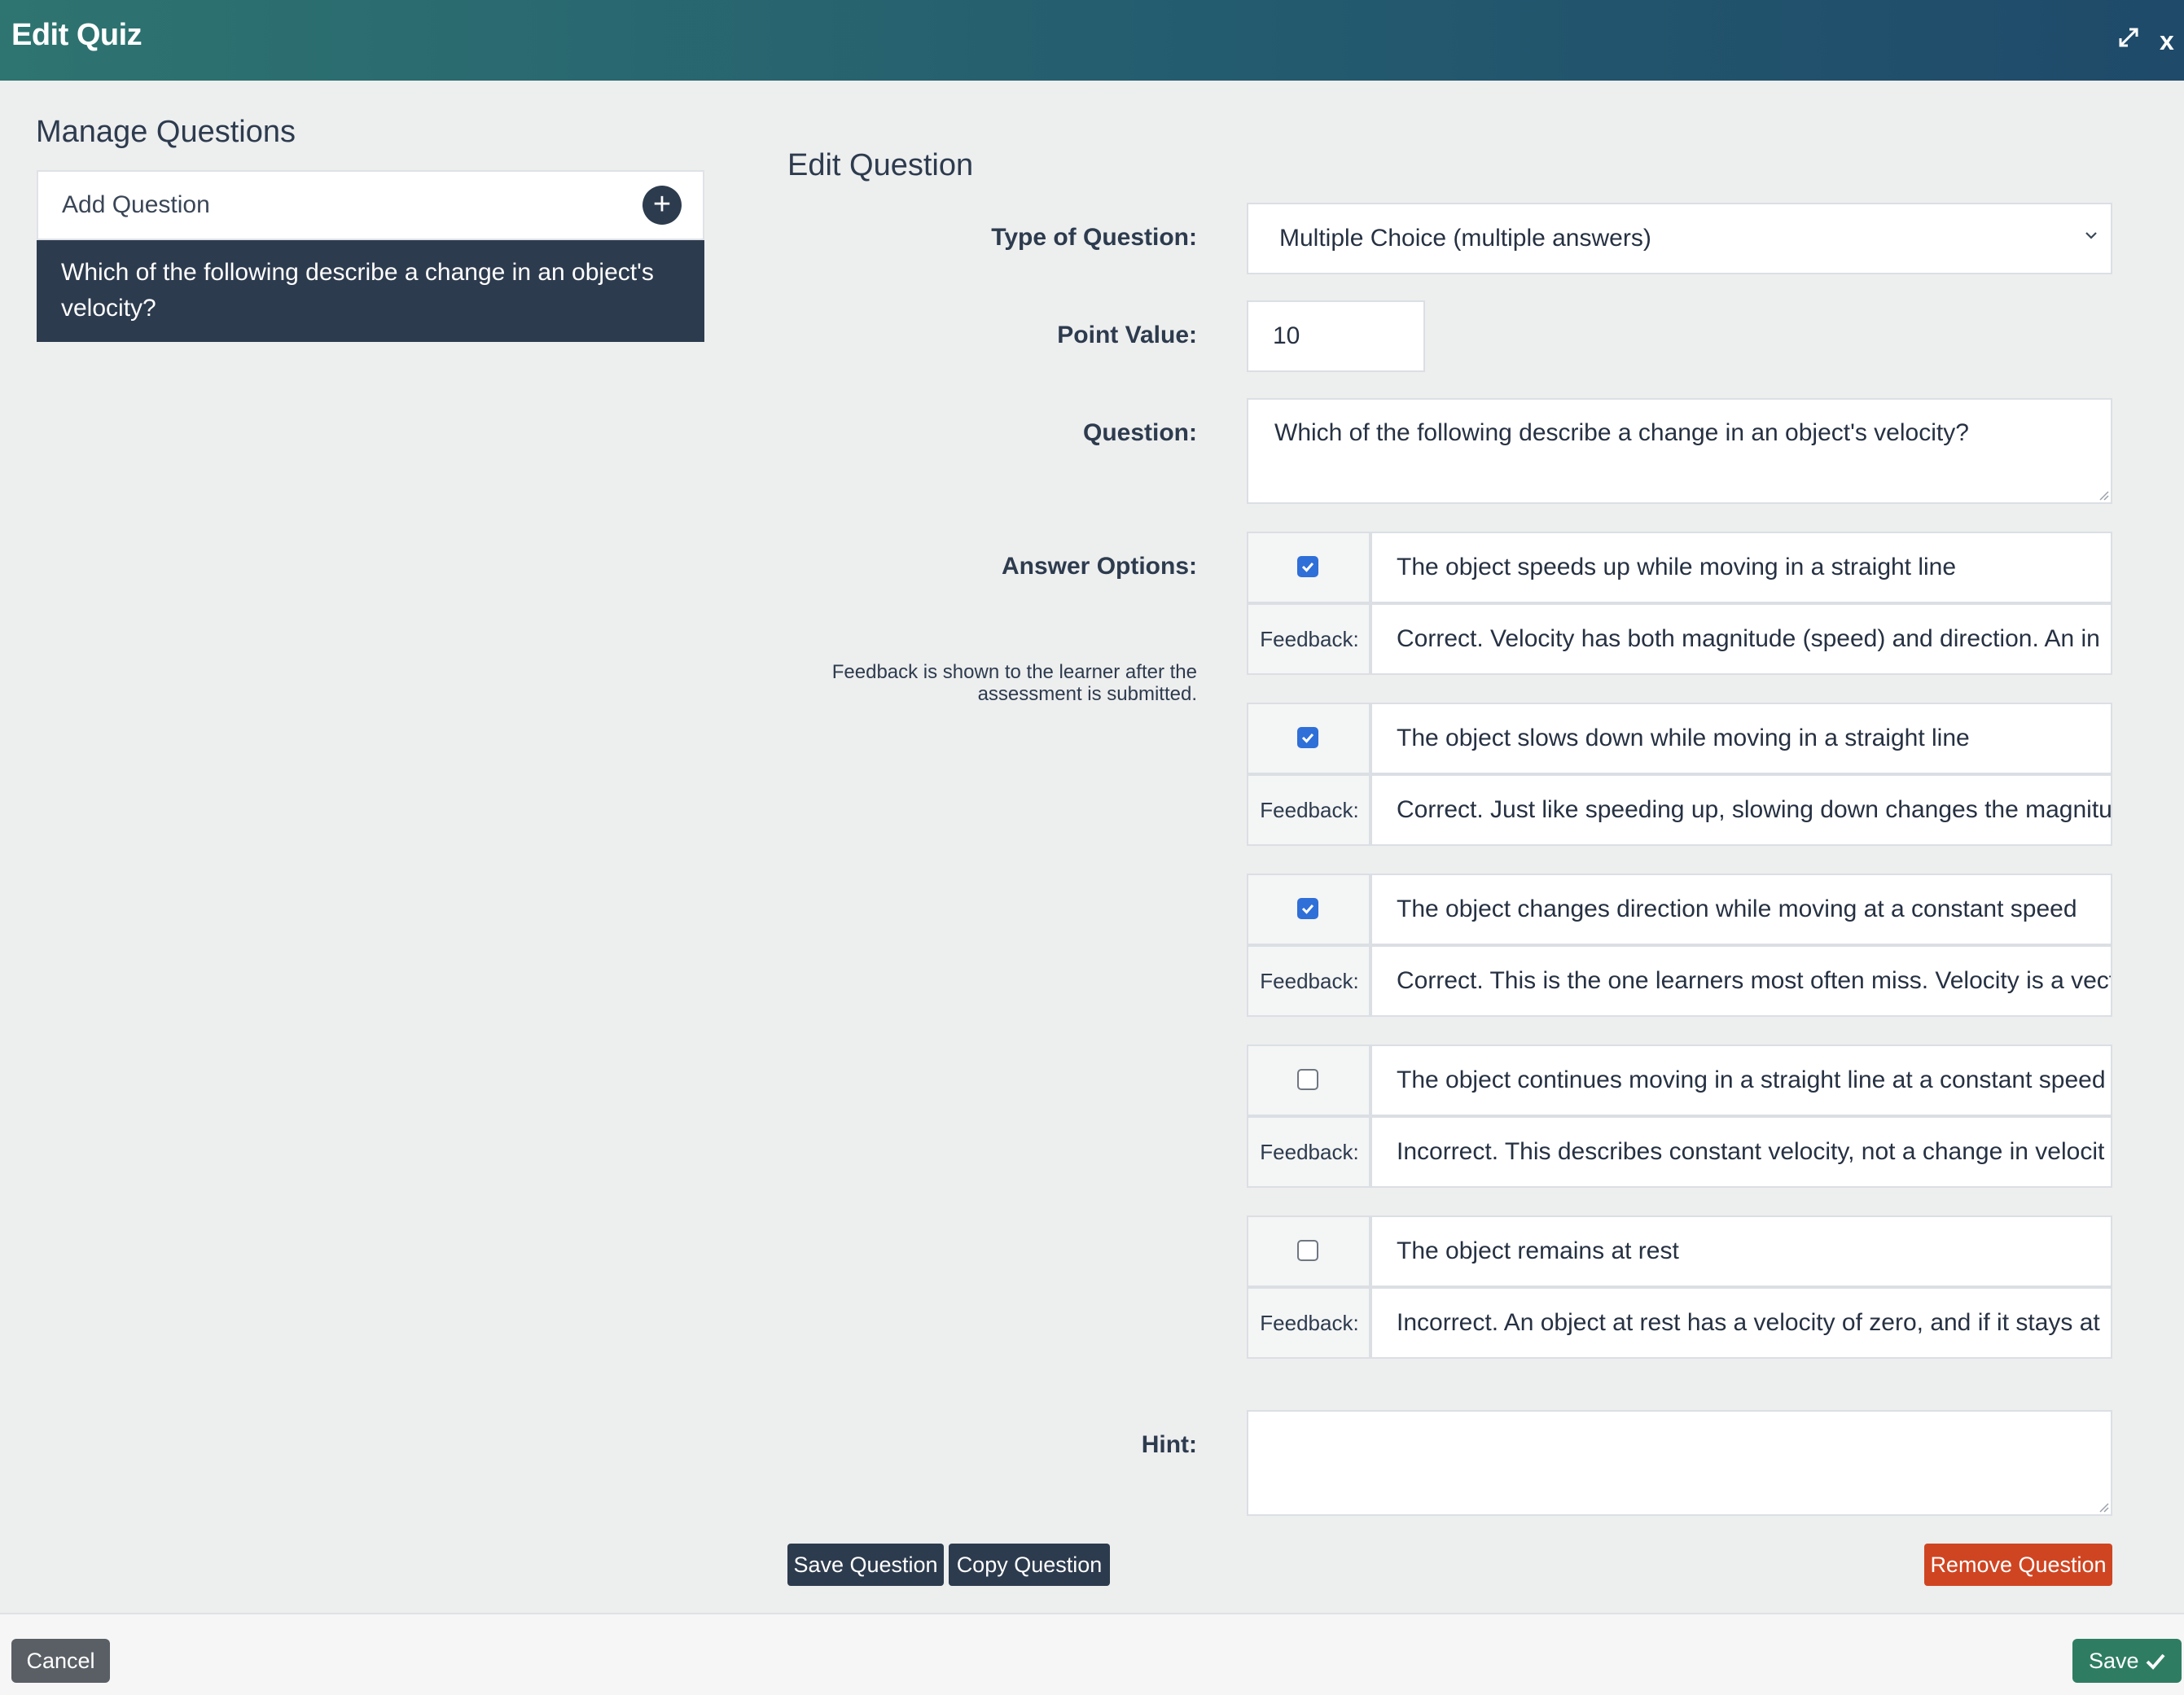 The image size is (2184, 1695). I want to click on question-label: Question:, so click(1140, 432).